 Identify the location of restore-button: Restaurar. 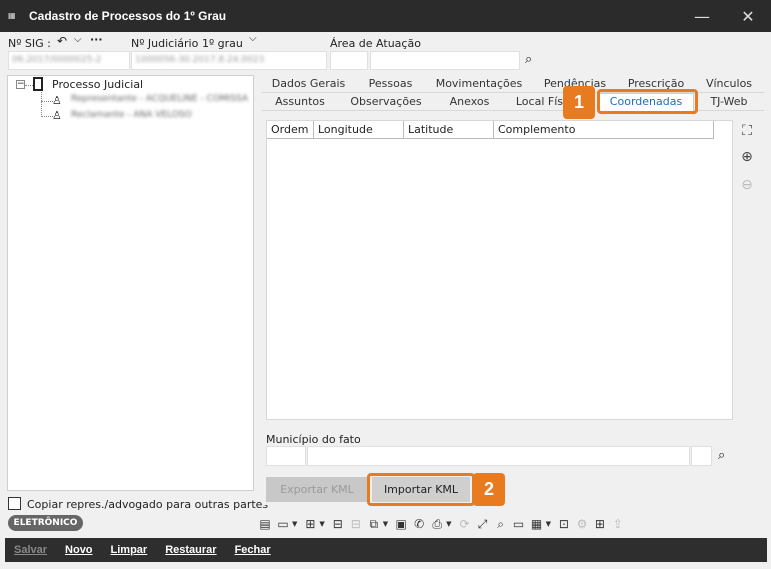
(190, 550).